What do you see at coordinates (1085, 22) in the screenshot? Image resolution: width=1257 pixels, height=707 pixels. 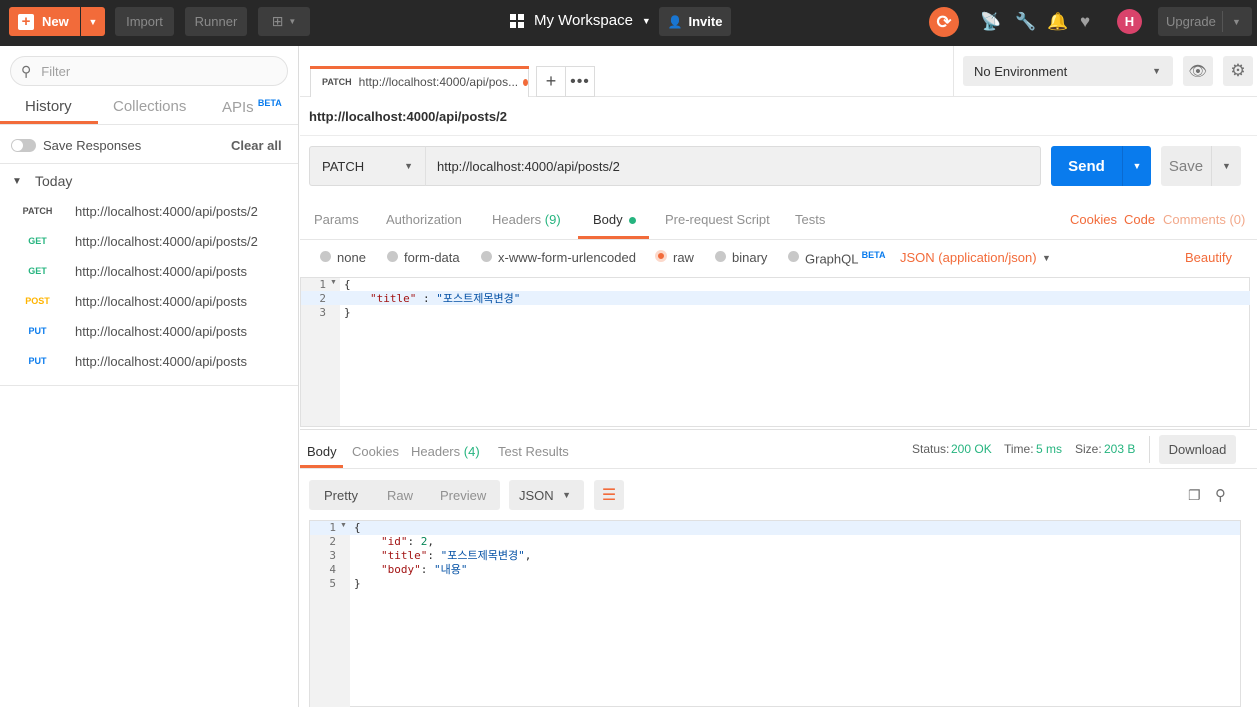 I see `heart-icon: ♥` at bounding box center [1085, 22].